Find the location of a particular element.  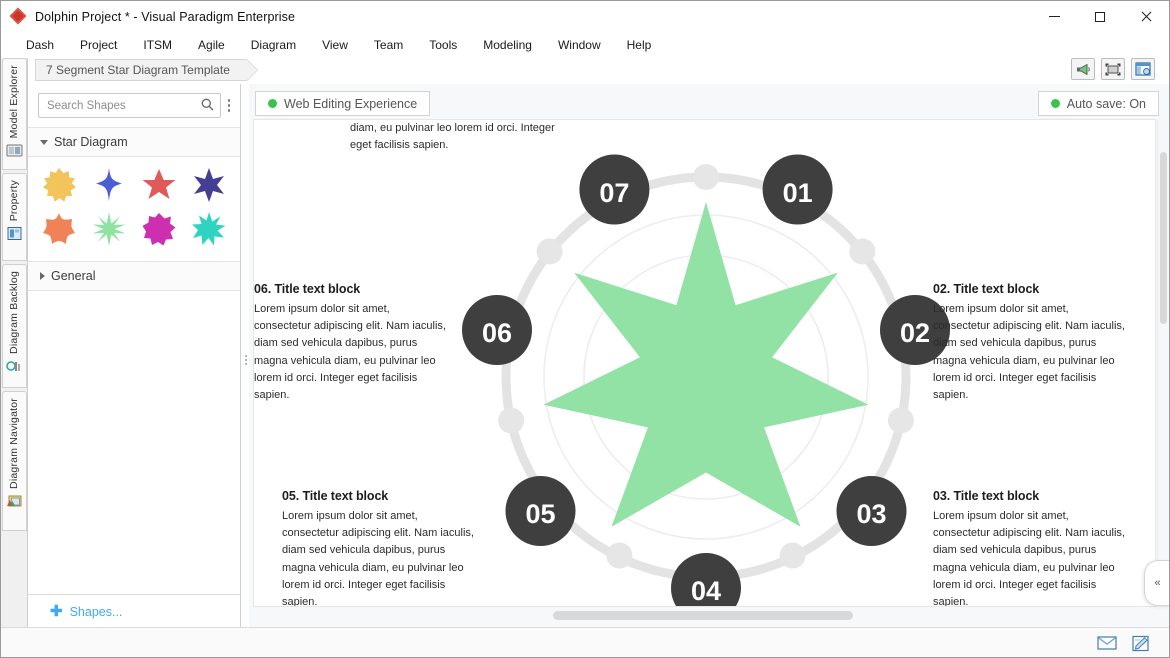

status-bar is located at coordinates (585, 642).